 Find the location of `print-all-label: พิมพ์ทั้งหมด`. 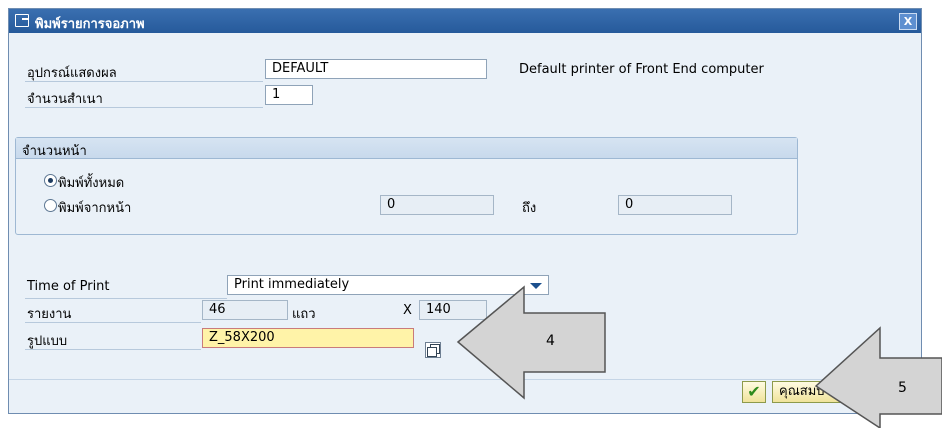

print-all-label: พิมพ์ทั้งหมด is located at coordinates (91, 183).